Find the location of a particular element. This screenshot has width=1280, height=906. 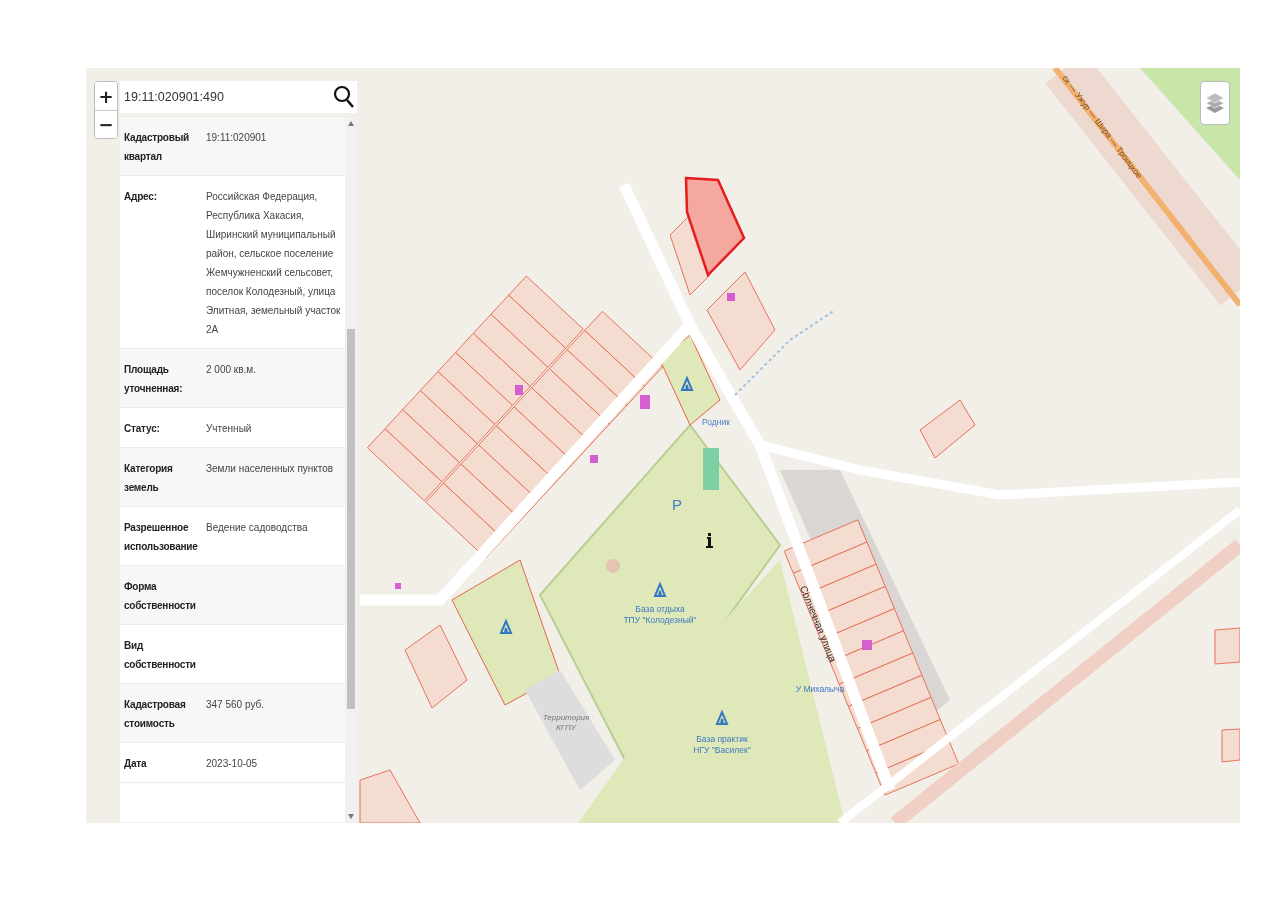

scroll-down-icon is located at coordinates (351, 816).